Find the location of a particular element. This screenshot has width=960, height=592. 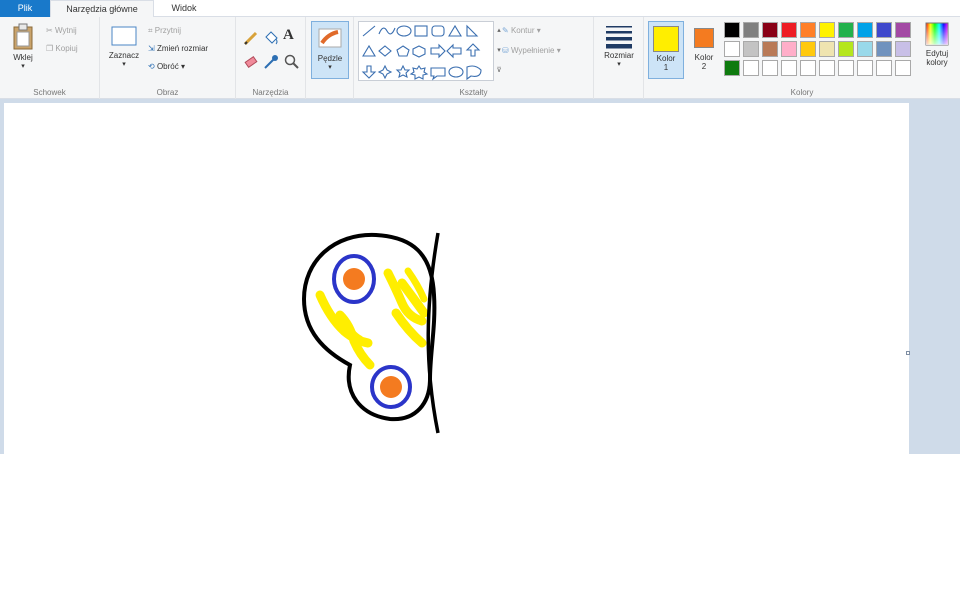

outline-label: Kontur is located at coordinates (522, 31).